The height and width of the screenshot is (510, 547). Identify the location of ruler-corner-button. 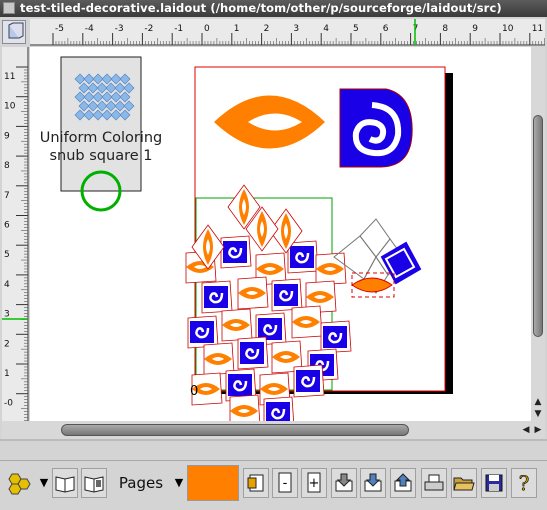
(14, 32).